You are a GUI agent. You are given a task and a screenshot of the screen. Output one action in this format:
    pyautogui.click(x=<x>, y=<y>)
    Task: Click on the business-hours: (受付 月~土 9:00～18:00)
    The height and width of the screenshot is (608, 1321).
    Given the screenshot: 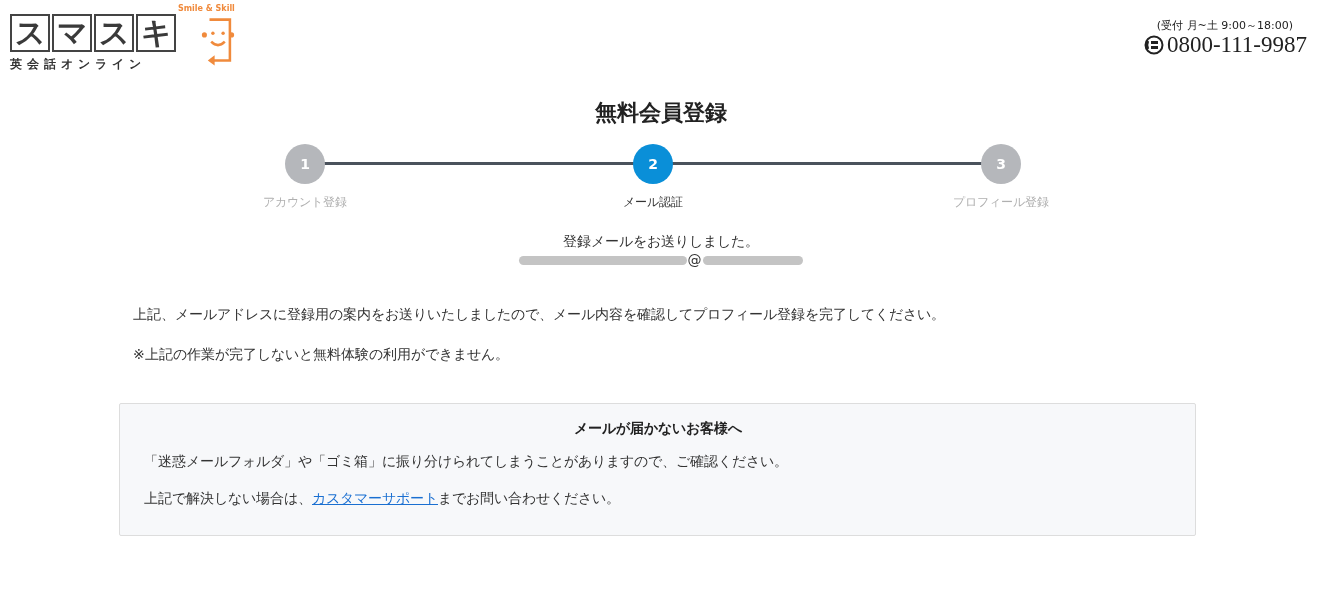 What is the action you would take?
    pyautogui.click(x=1224, y=25)
    